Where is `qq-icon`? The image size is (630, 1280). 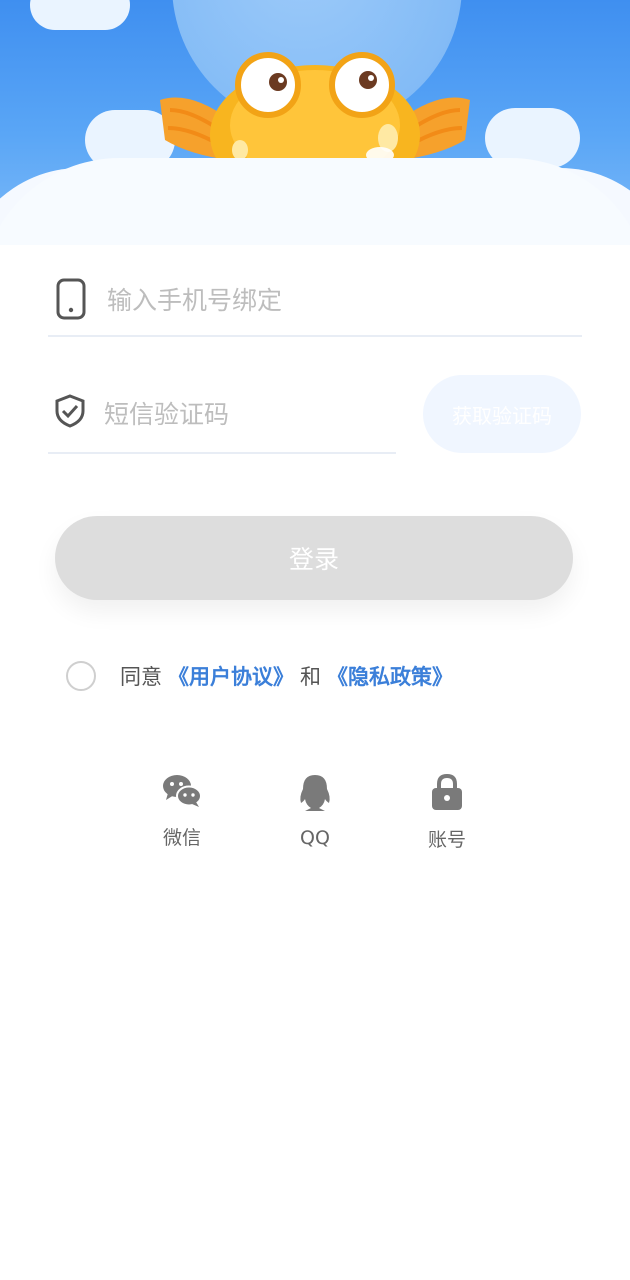
qq-icon is located at coordinates (315, 793).